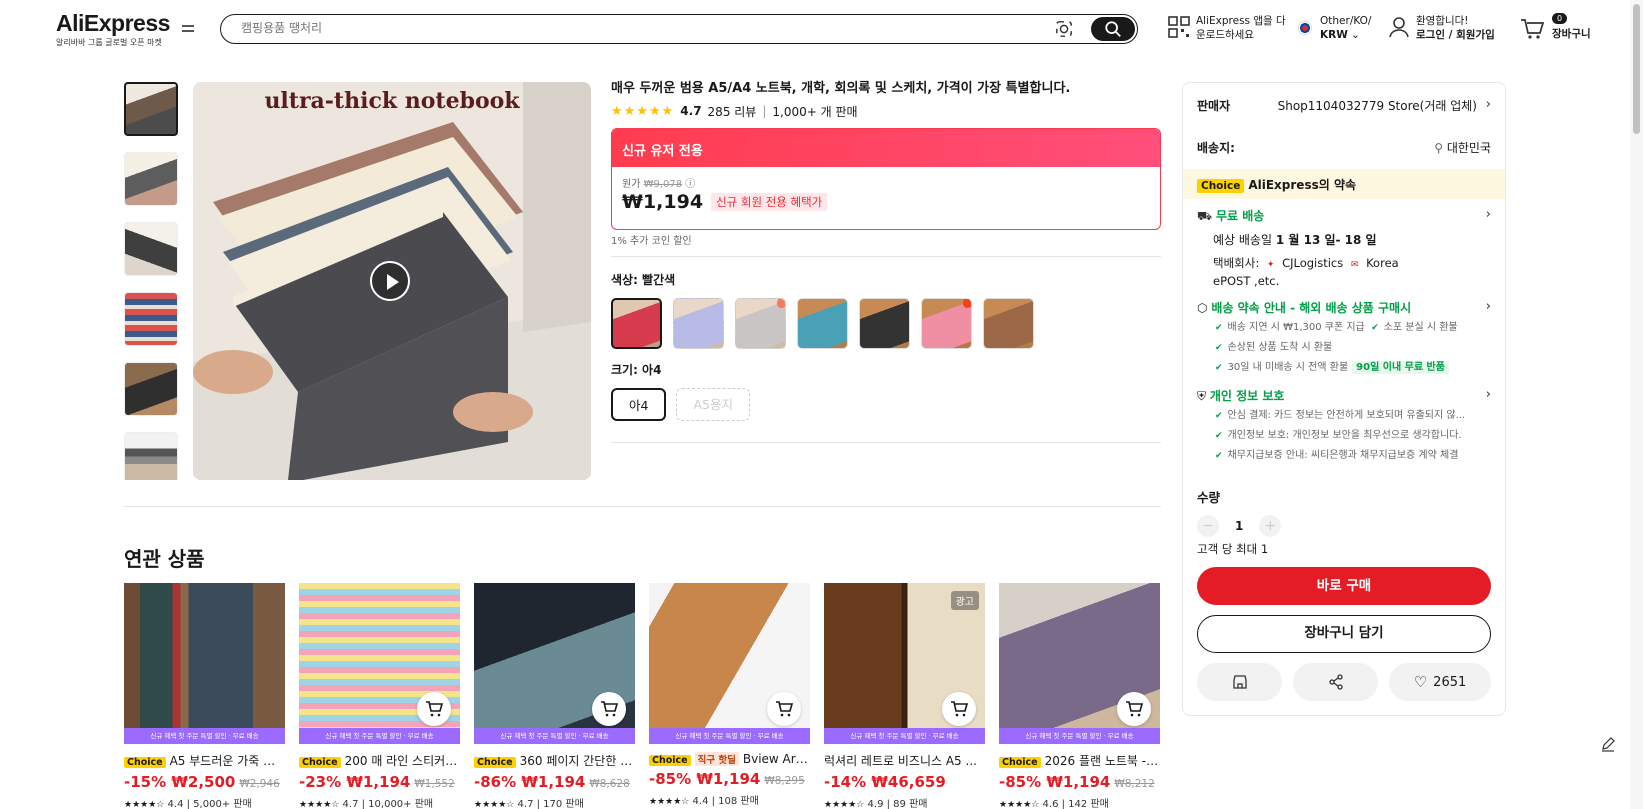  What do you see at coordinates (886, 442) in the screenshot?
I see `divider` at bounding box center [886, 442].